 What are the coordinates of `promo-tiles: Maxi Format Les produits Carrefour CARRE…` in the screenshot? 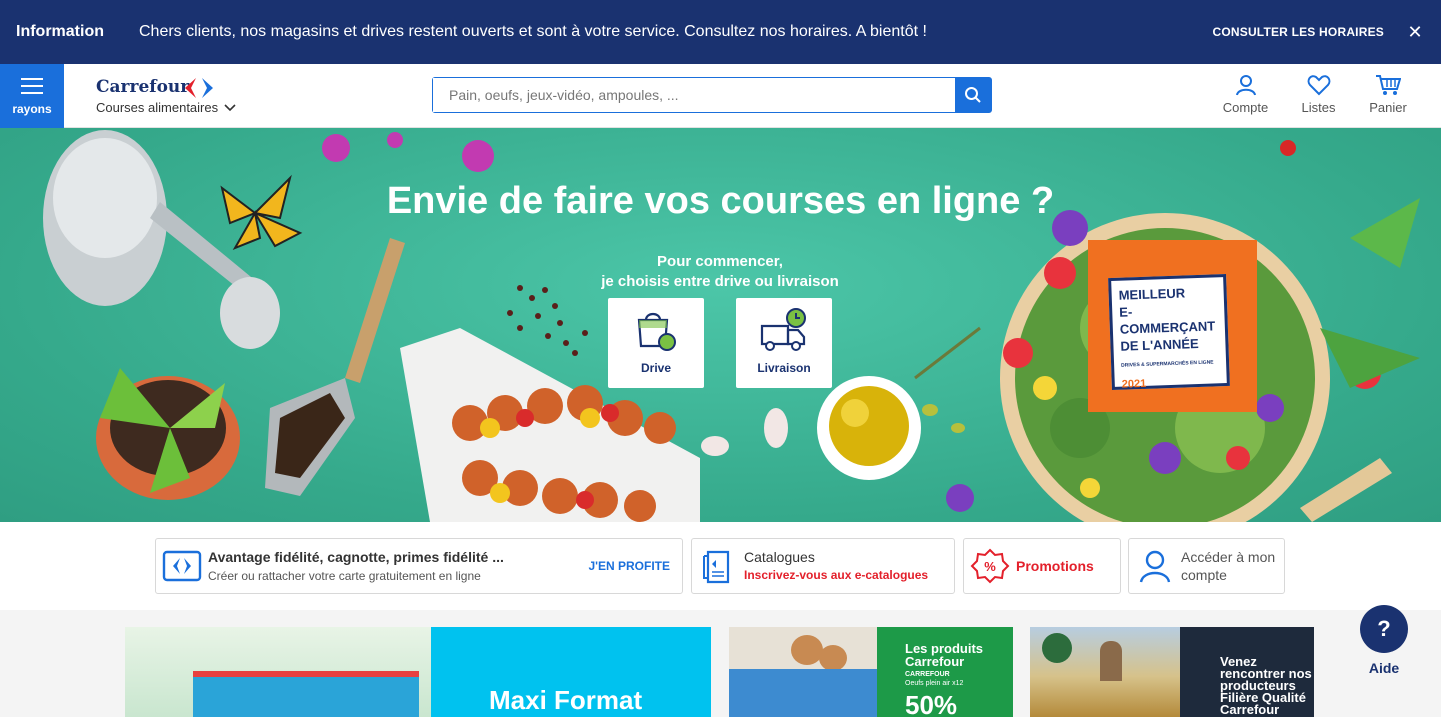 It's located at (720, 663).